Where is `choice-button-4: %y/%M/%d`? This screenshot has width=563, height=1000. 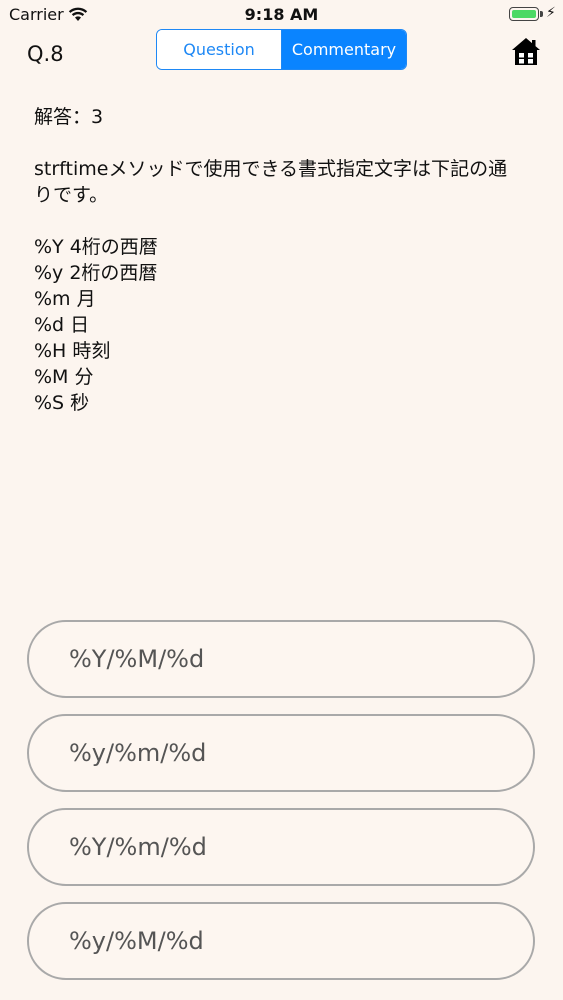 choice-button-4: %y/%M/%d is located at coordinates (281, 941).